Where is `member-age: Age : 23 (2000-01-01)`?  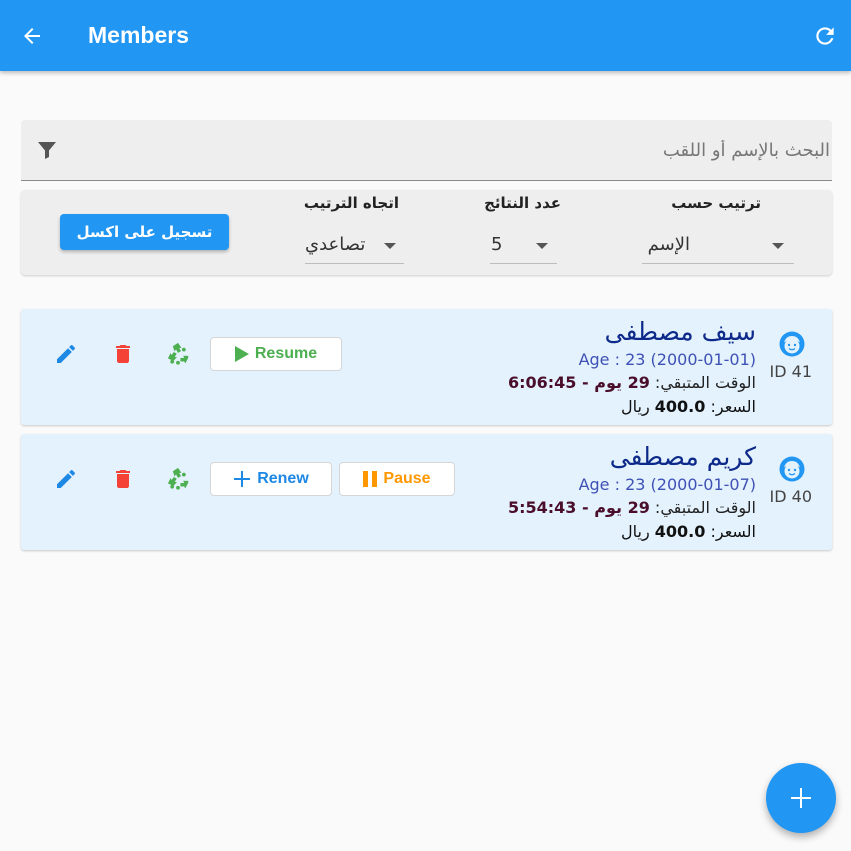 member-age: Age : 23 (2000-01-01) is located at coordinates (667, 359).